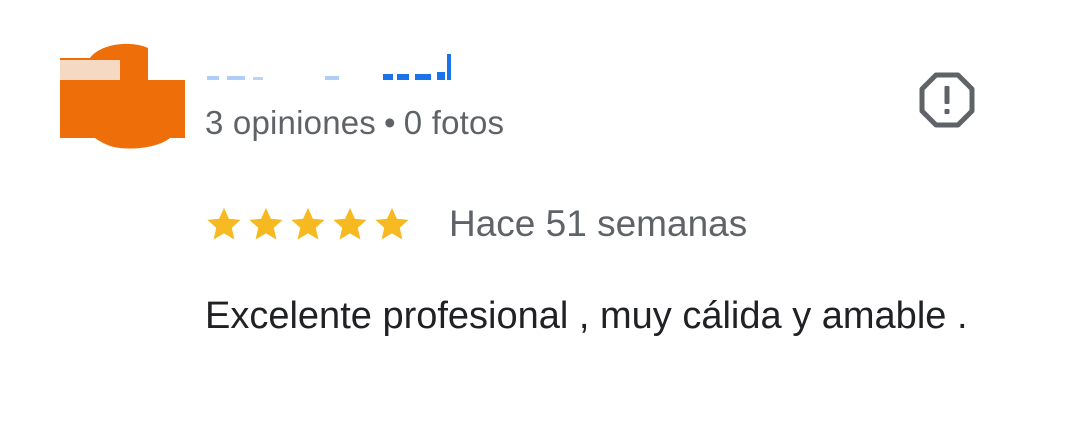 The width and height of the screenshot is (1080, 442). I want to click on rating-row: Hace 51 semanas, so click(476, 224).